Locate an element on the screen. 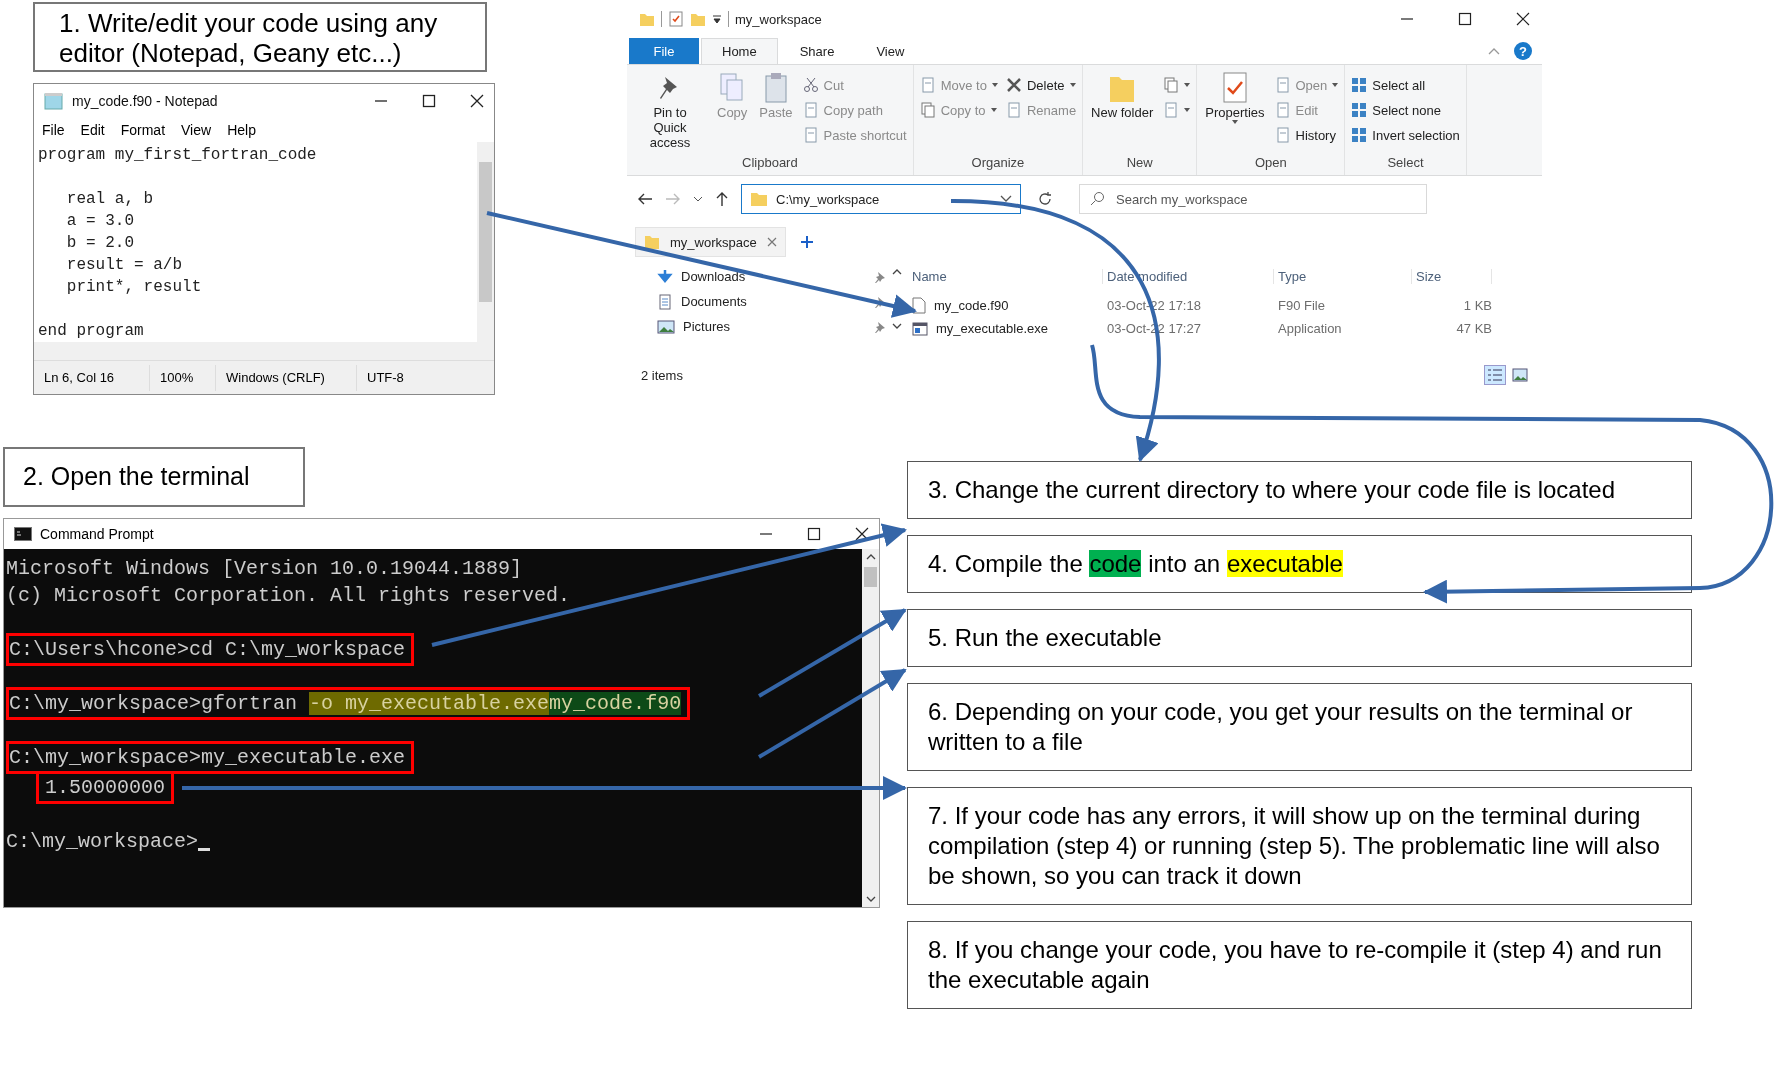 The image size is (1785, 1081). details-view-icon is located at coordinates (1495, 375).